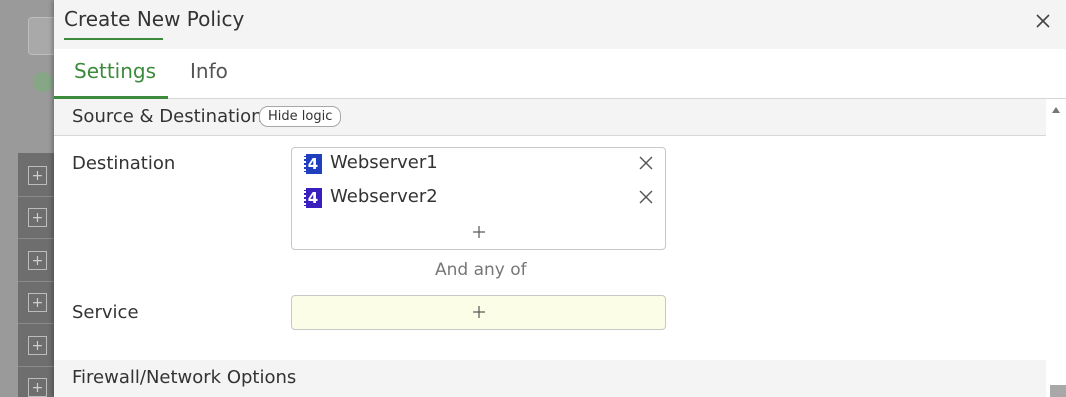  I want to click on dialog-title: Create New Policy, so click(154, 19).